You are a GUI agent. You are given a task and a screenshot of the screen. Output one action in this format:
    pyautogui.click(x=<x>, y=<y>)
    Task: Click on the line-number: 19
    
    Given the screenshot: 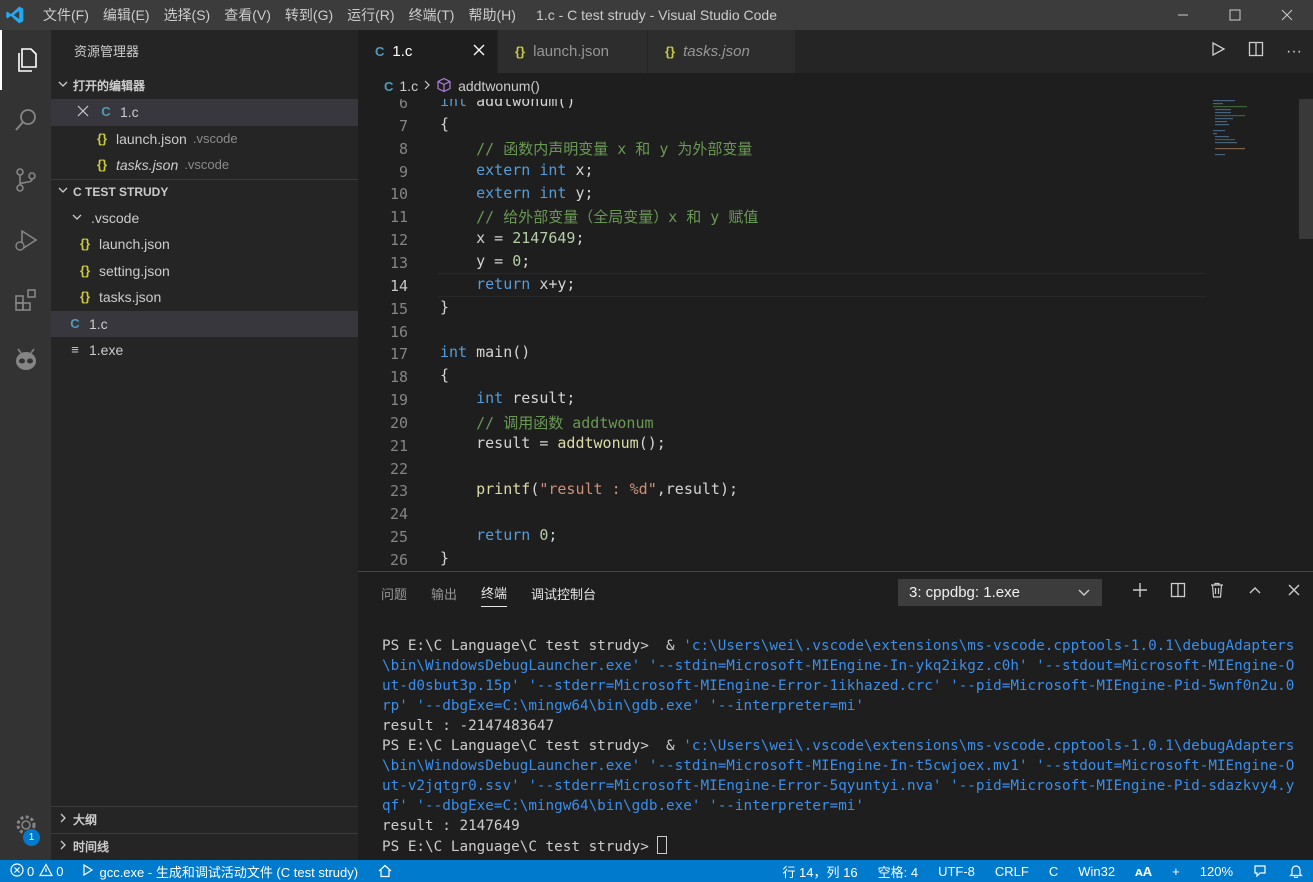 What is the action you would take?
    pyautogui.click(x=398, y=400)
    